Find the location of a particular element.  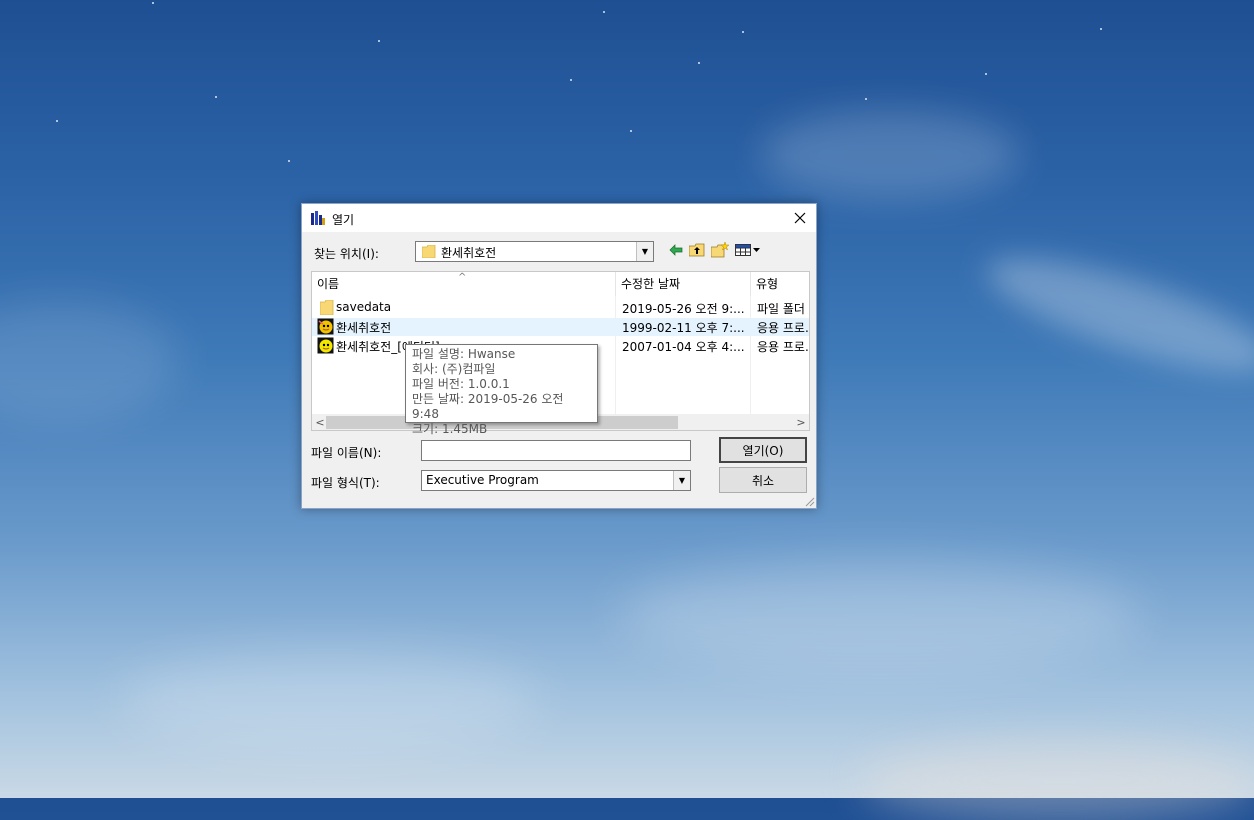

column-header-date: 수정한 날짜 is located at coordinates (683, 284).